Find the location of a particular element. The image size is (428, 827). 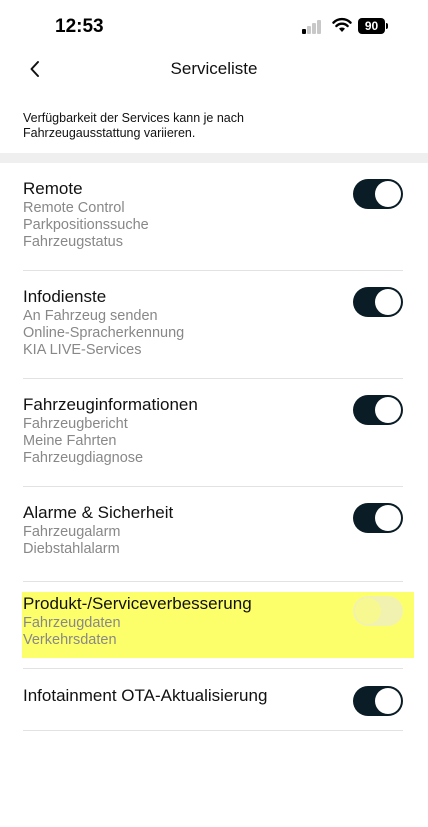

service-title: Fahrzeuginformationen is located at coordinates (110, 404).